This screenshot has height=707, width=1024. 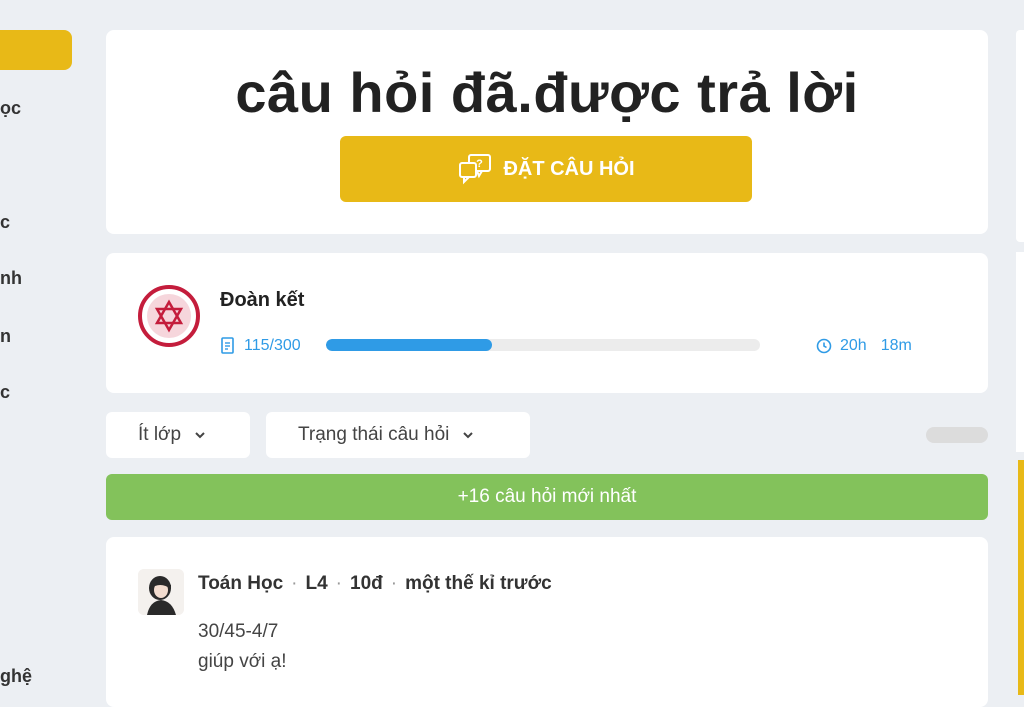 I want to click on team-badge, so click(x=169, y=316).